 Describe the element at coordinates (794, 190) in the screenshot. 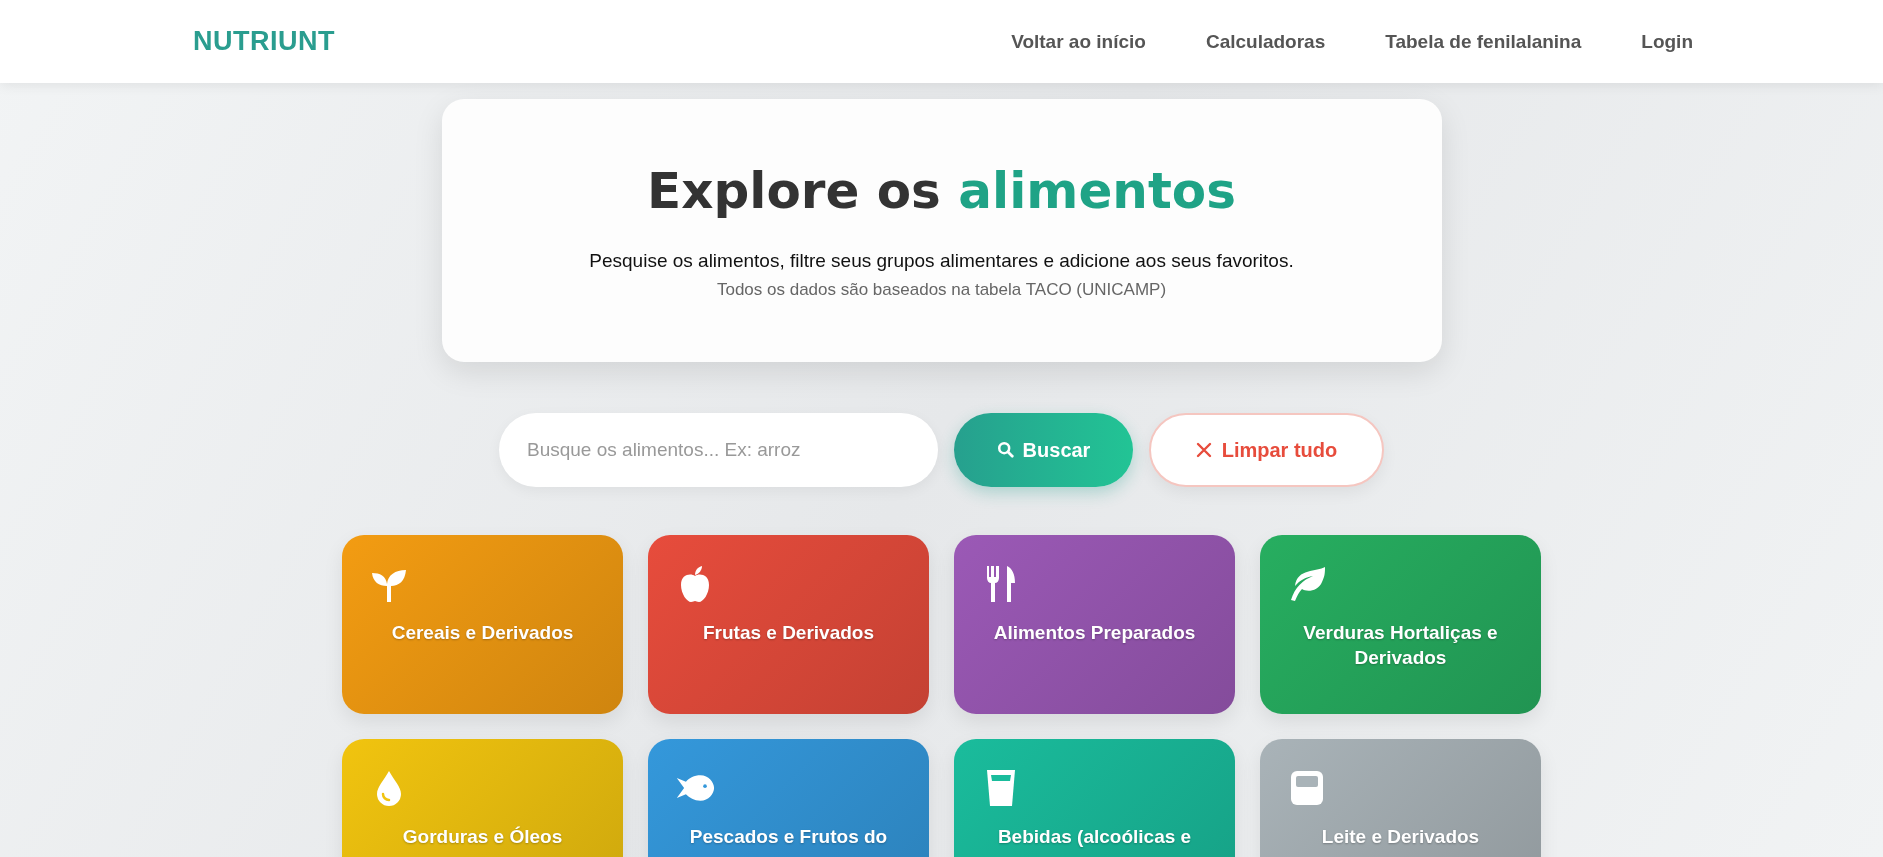

I see `hero-title: Explore os` at that location.